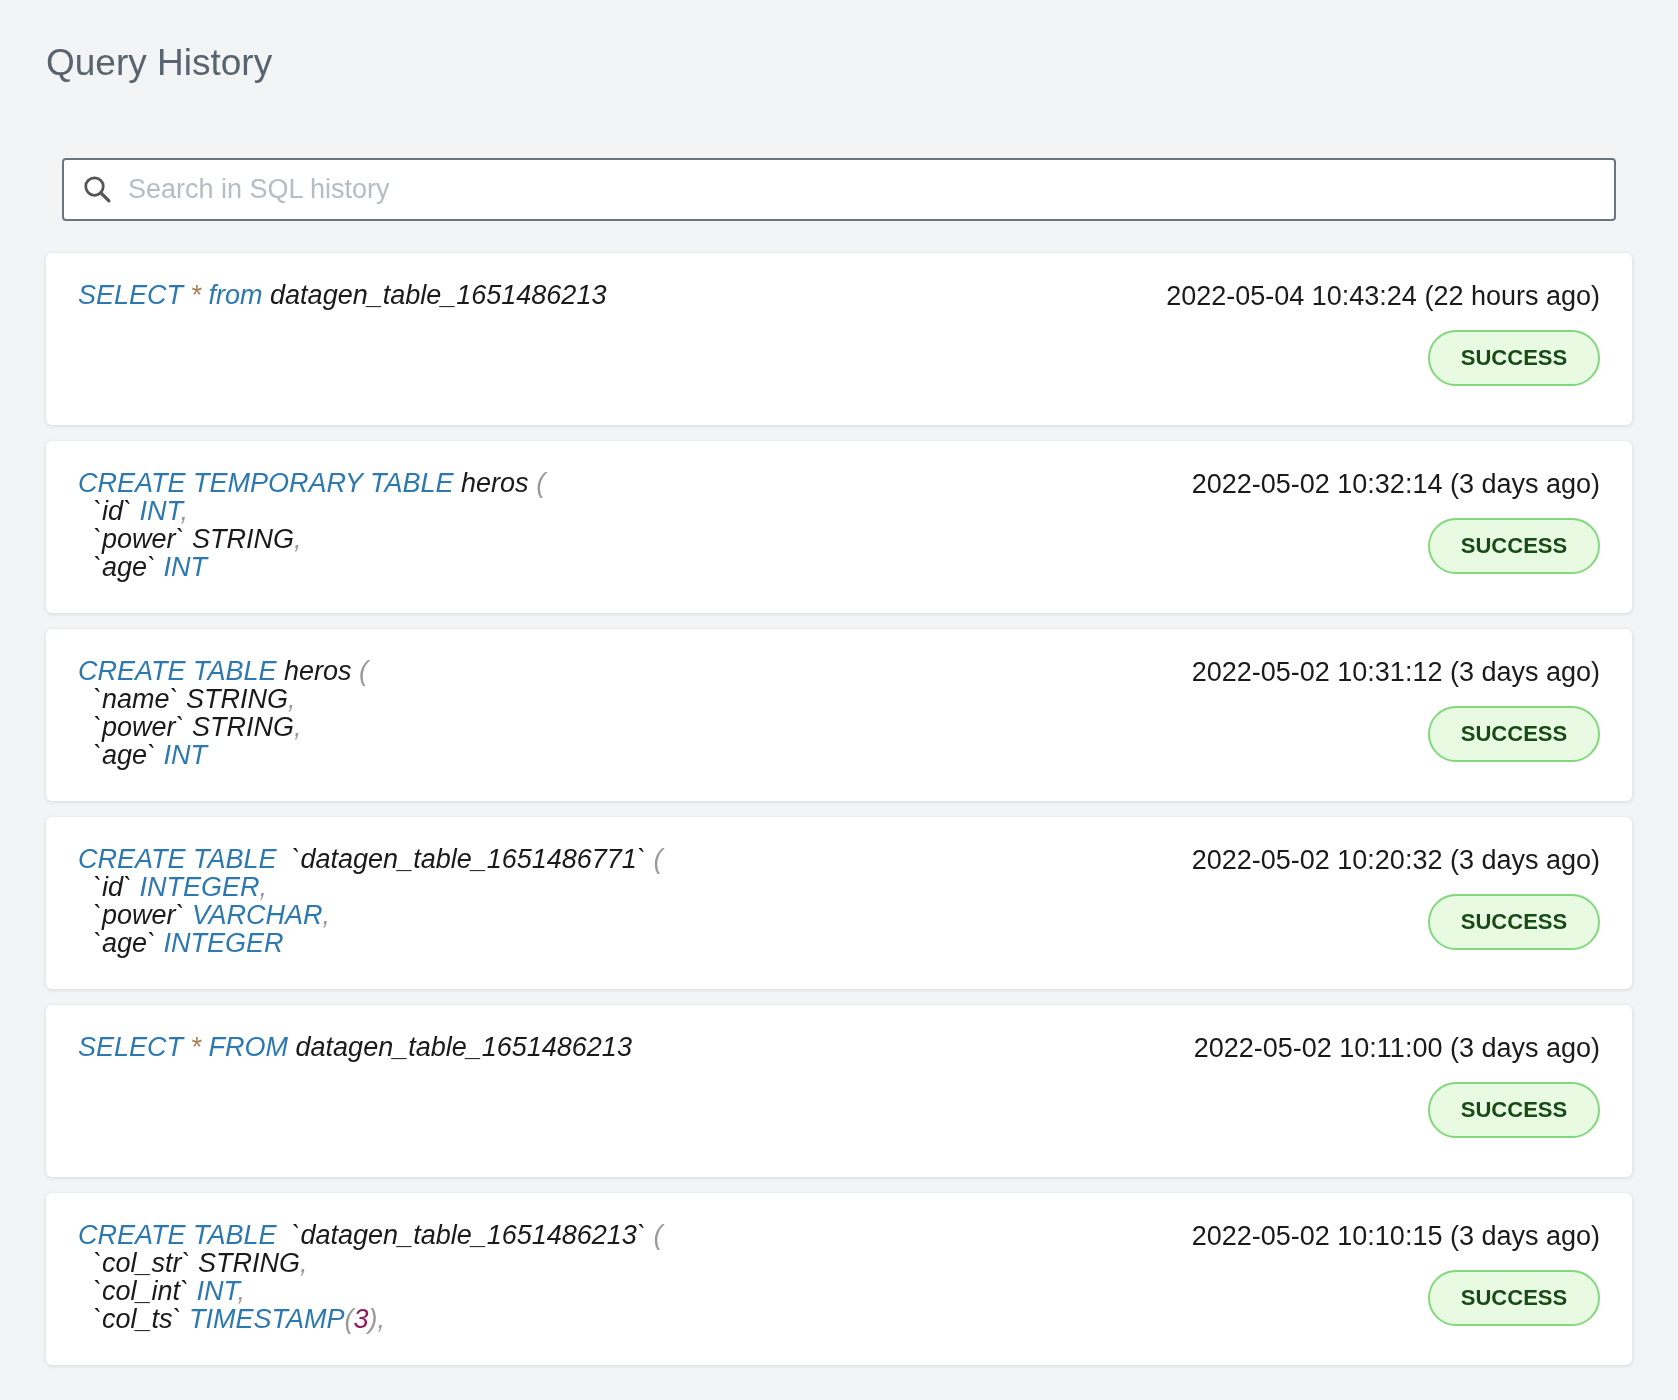 This screenshot has width=1678, height=1400. Describe the element at coordinates (1383, 296) in the screenshot. I see `query-timestamp: 2022-05-04 10:43:24 (22 hours ago)` at that location.